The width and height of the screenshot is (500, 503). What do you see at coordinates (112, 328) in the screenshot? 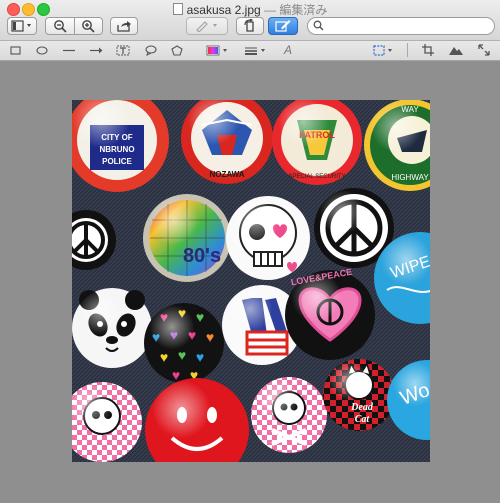
I see `badge-panda` at bounding box center [112, 328].